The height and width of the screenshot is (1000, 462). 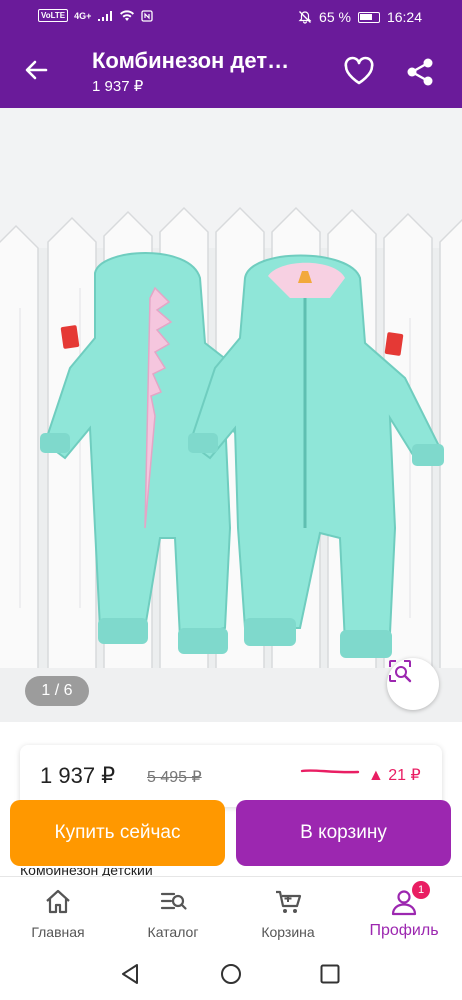 I want to click on network-type: 4G+, so click(x=83, y=15).